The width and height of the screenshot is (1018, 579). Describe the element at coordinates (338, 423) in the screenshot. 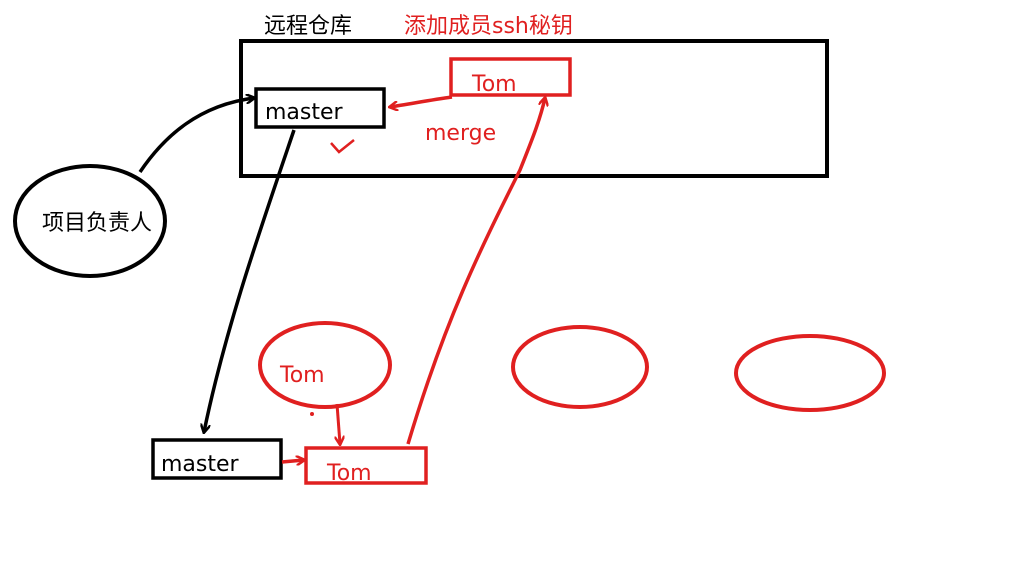

I see `dev-to-branch-arrow` at that location.